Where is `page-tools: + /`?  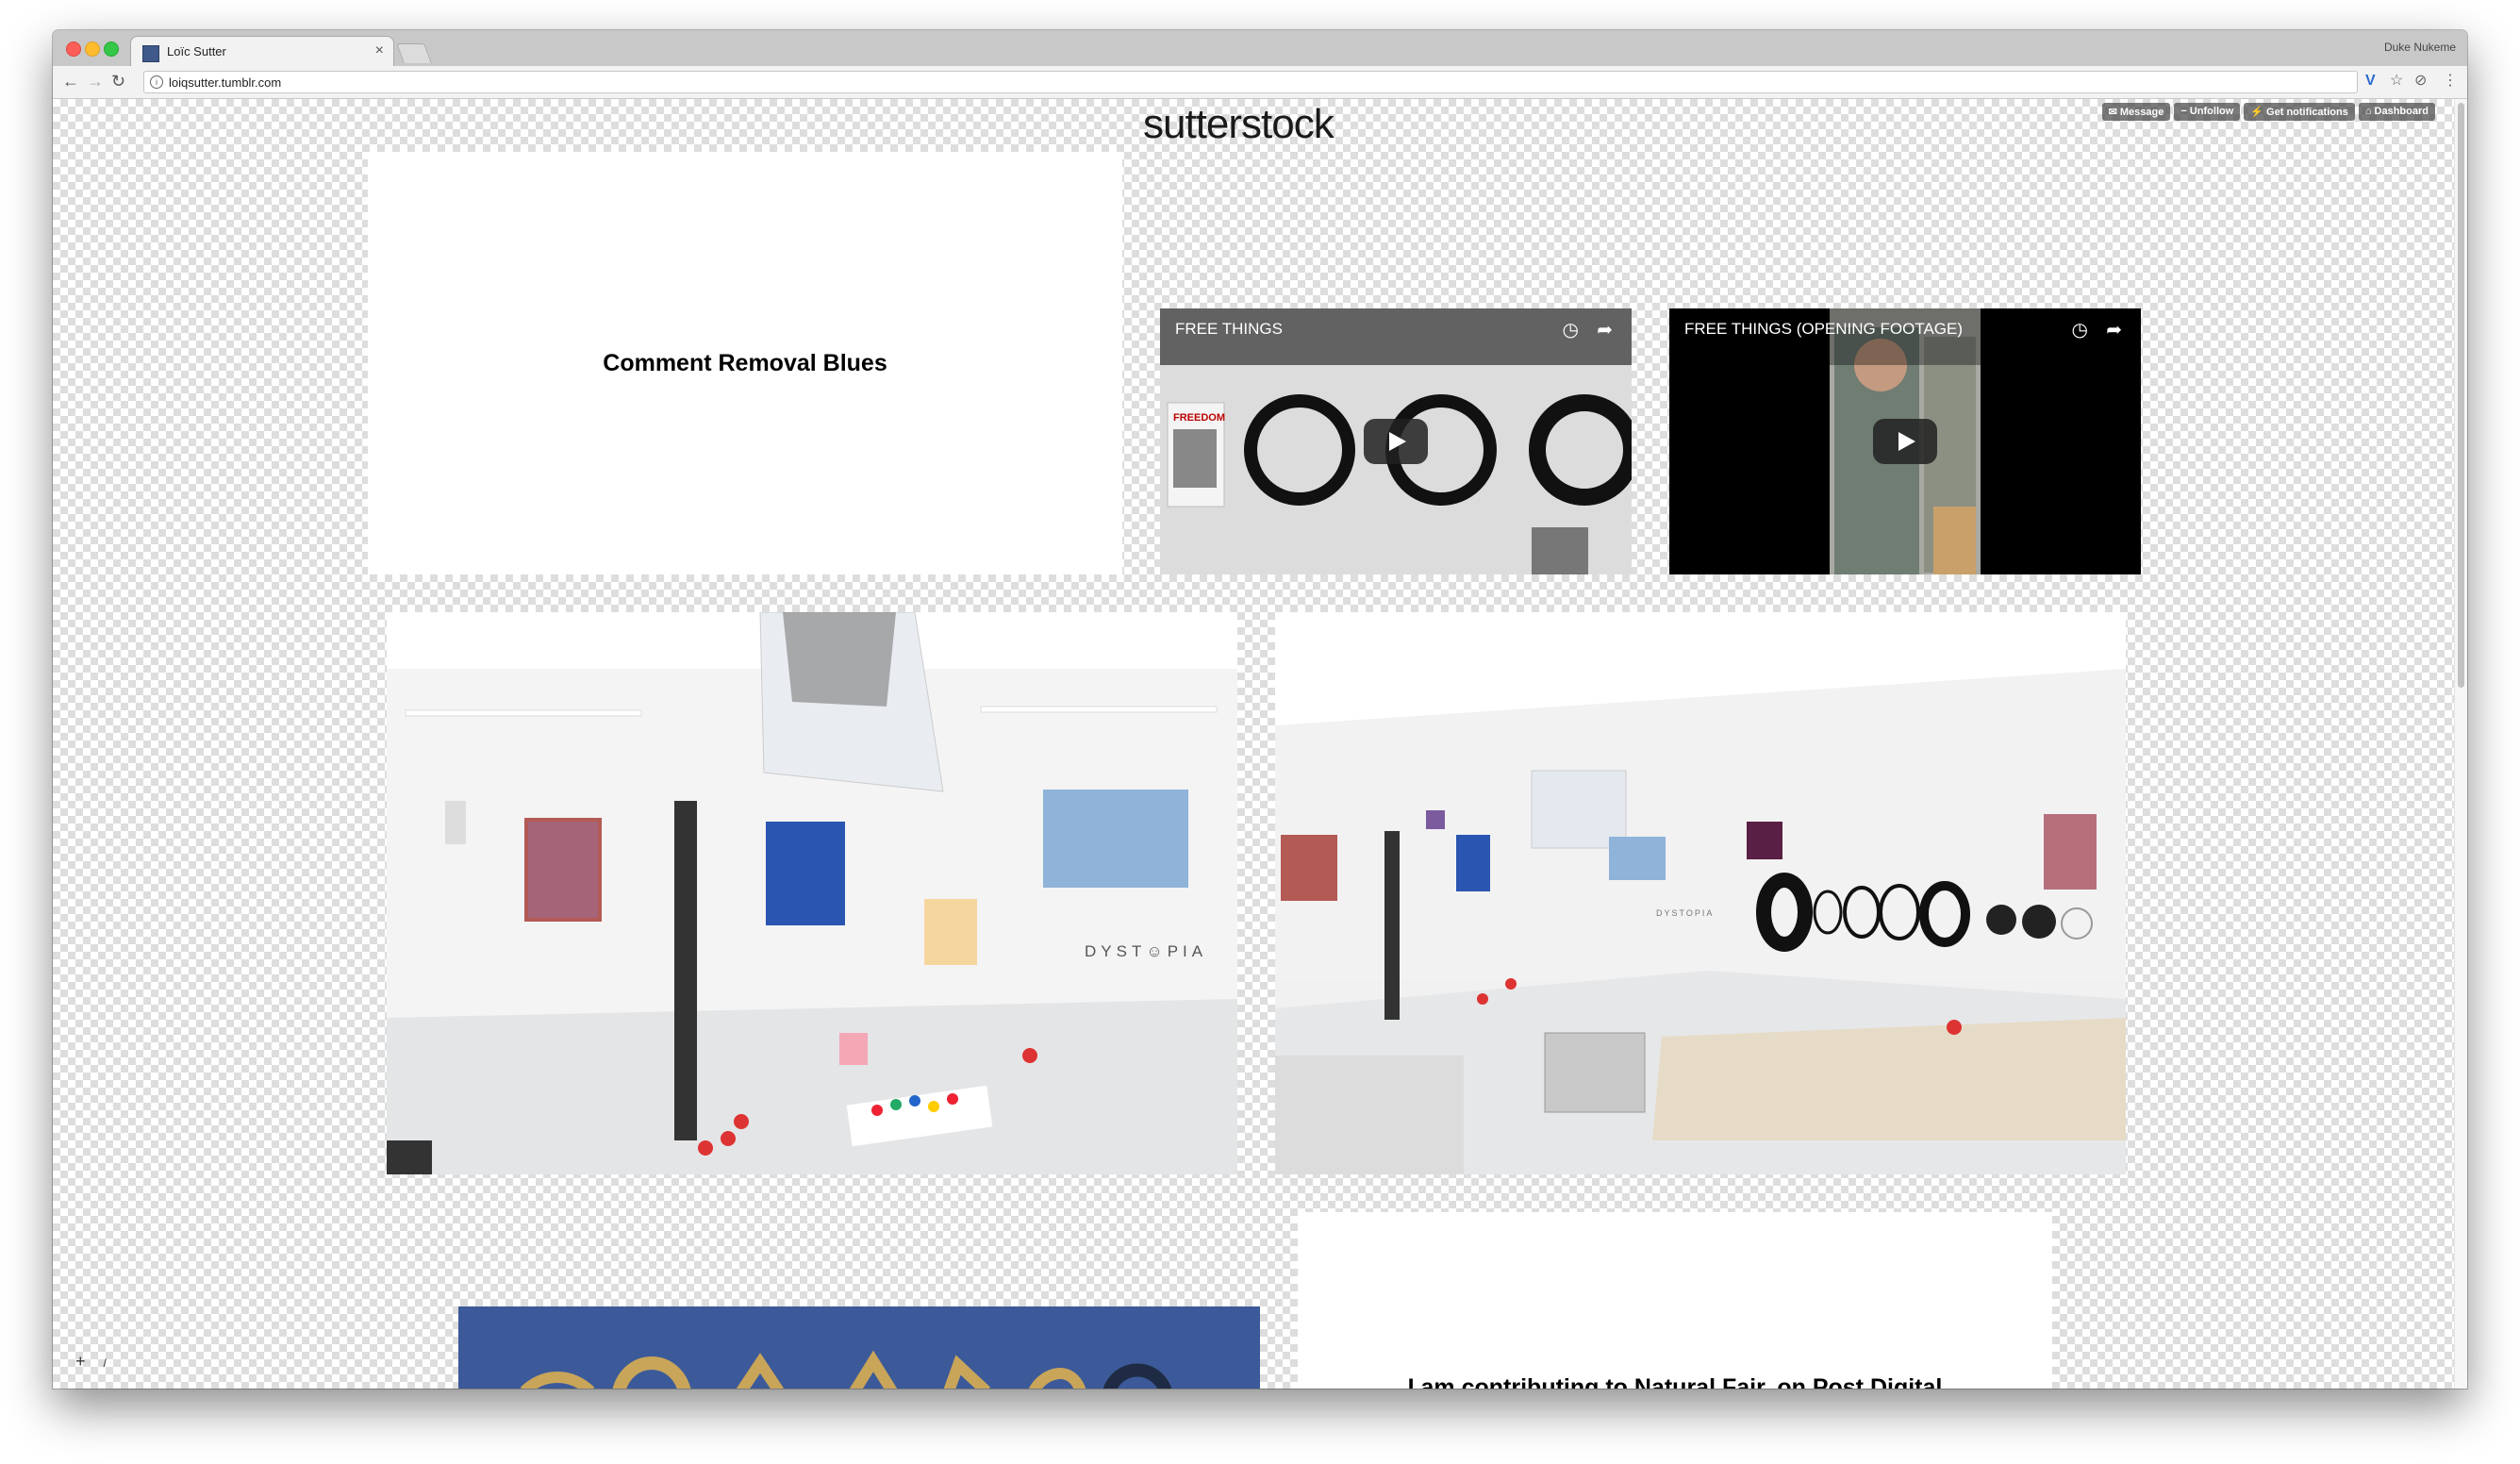 page-tools: + / is located at coordinates (91, 1362).